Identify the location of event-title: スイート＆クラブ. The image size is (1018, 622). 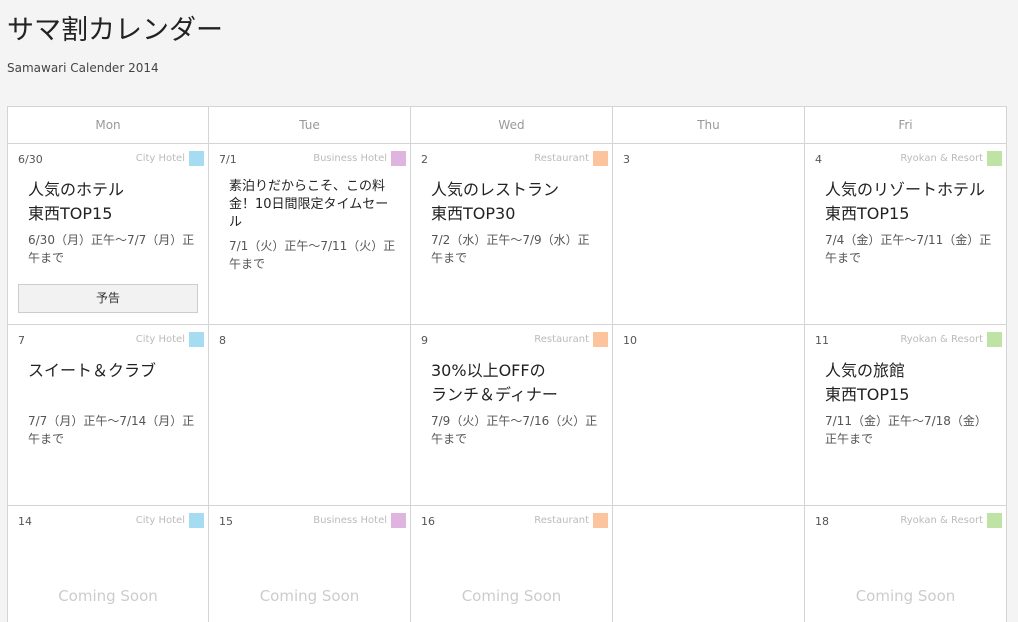
(111, 371).